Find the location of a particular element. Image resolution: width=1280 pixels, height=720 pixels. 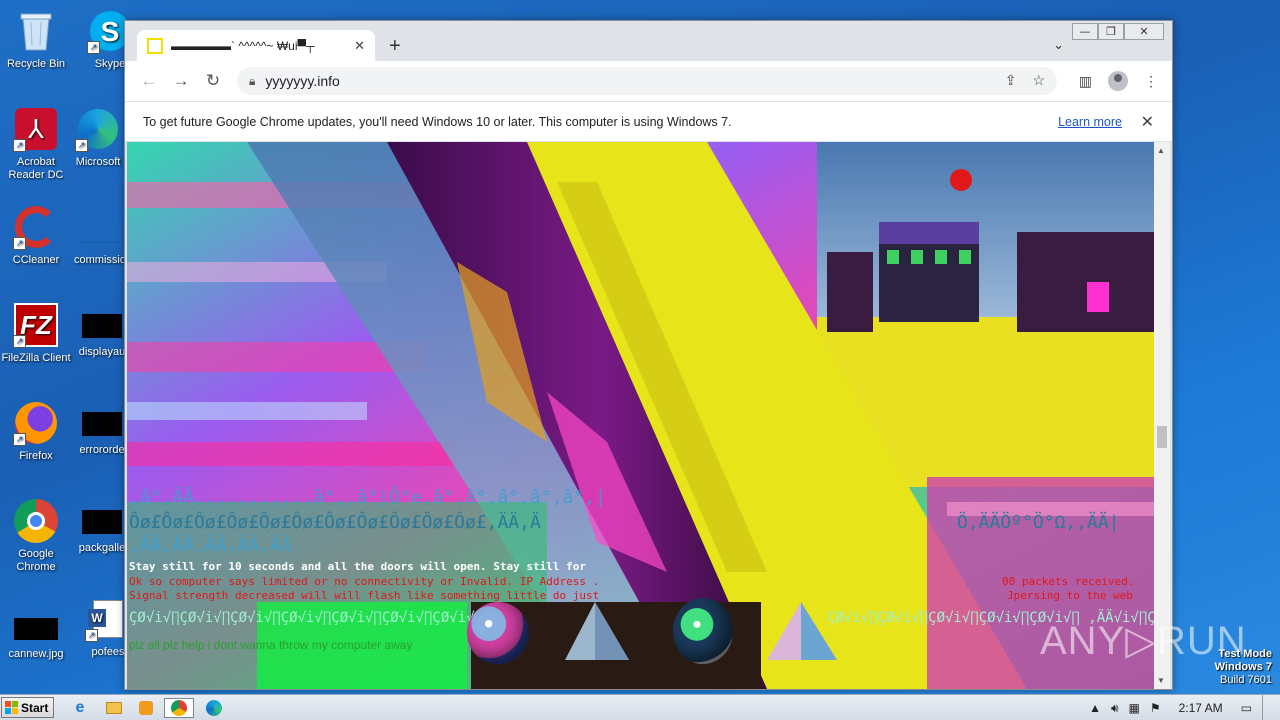

filezilla-icon: FZ ↗ is located at coordinates (36, 325).